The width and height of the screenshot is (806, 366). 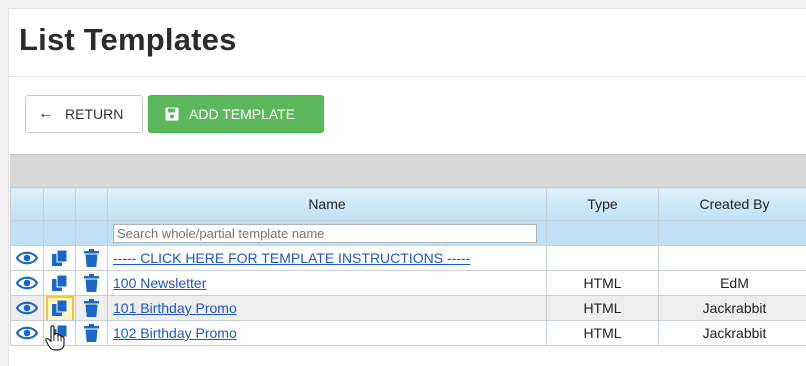 What do you see at coordinates (159, 283) in the screenshot?
I see `template-link: 100 Newsletter` at bounding box center [159, 283].